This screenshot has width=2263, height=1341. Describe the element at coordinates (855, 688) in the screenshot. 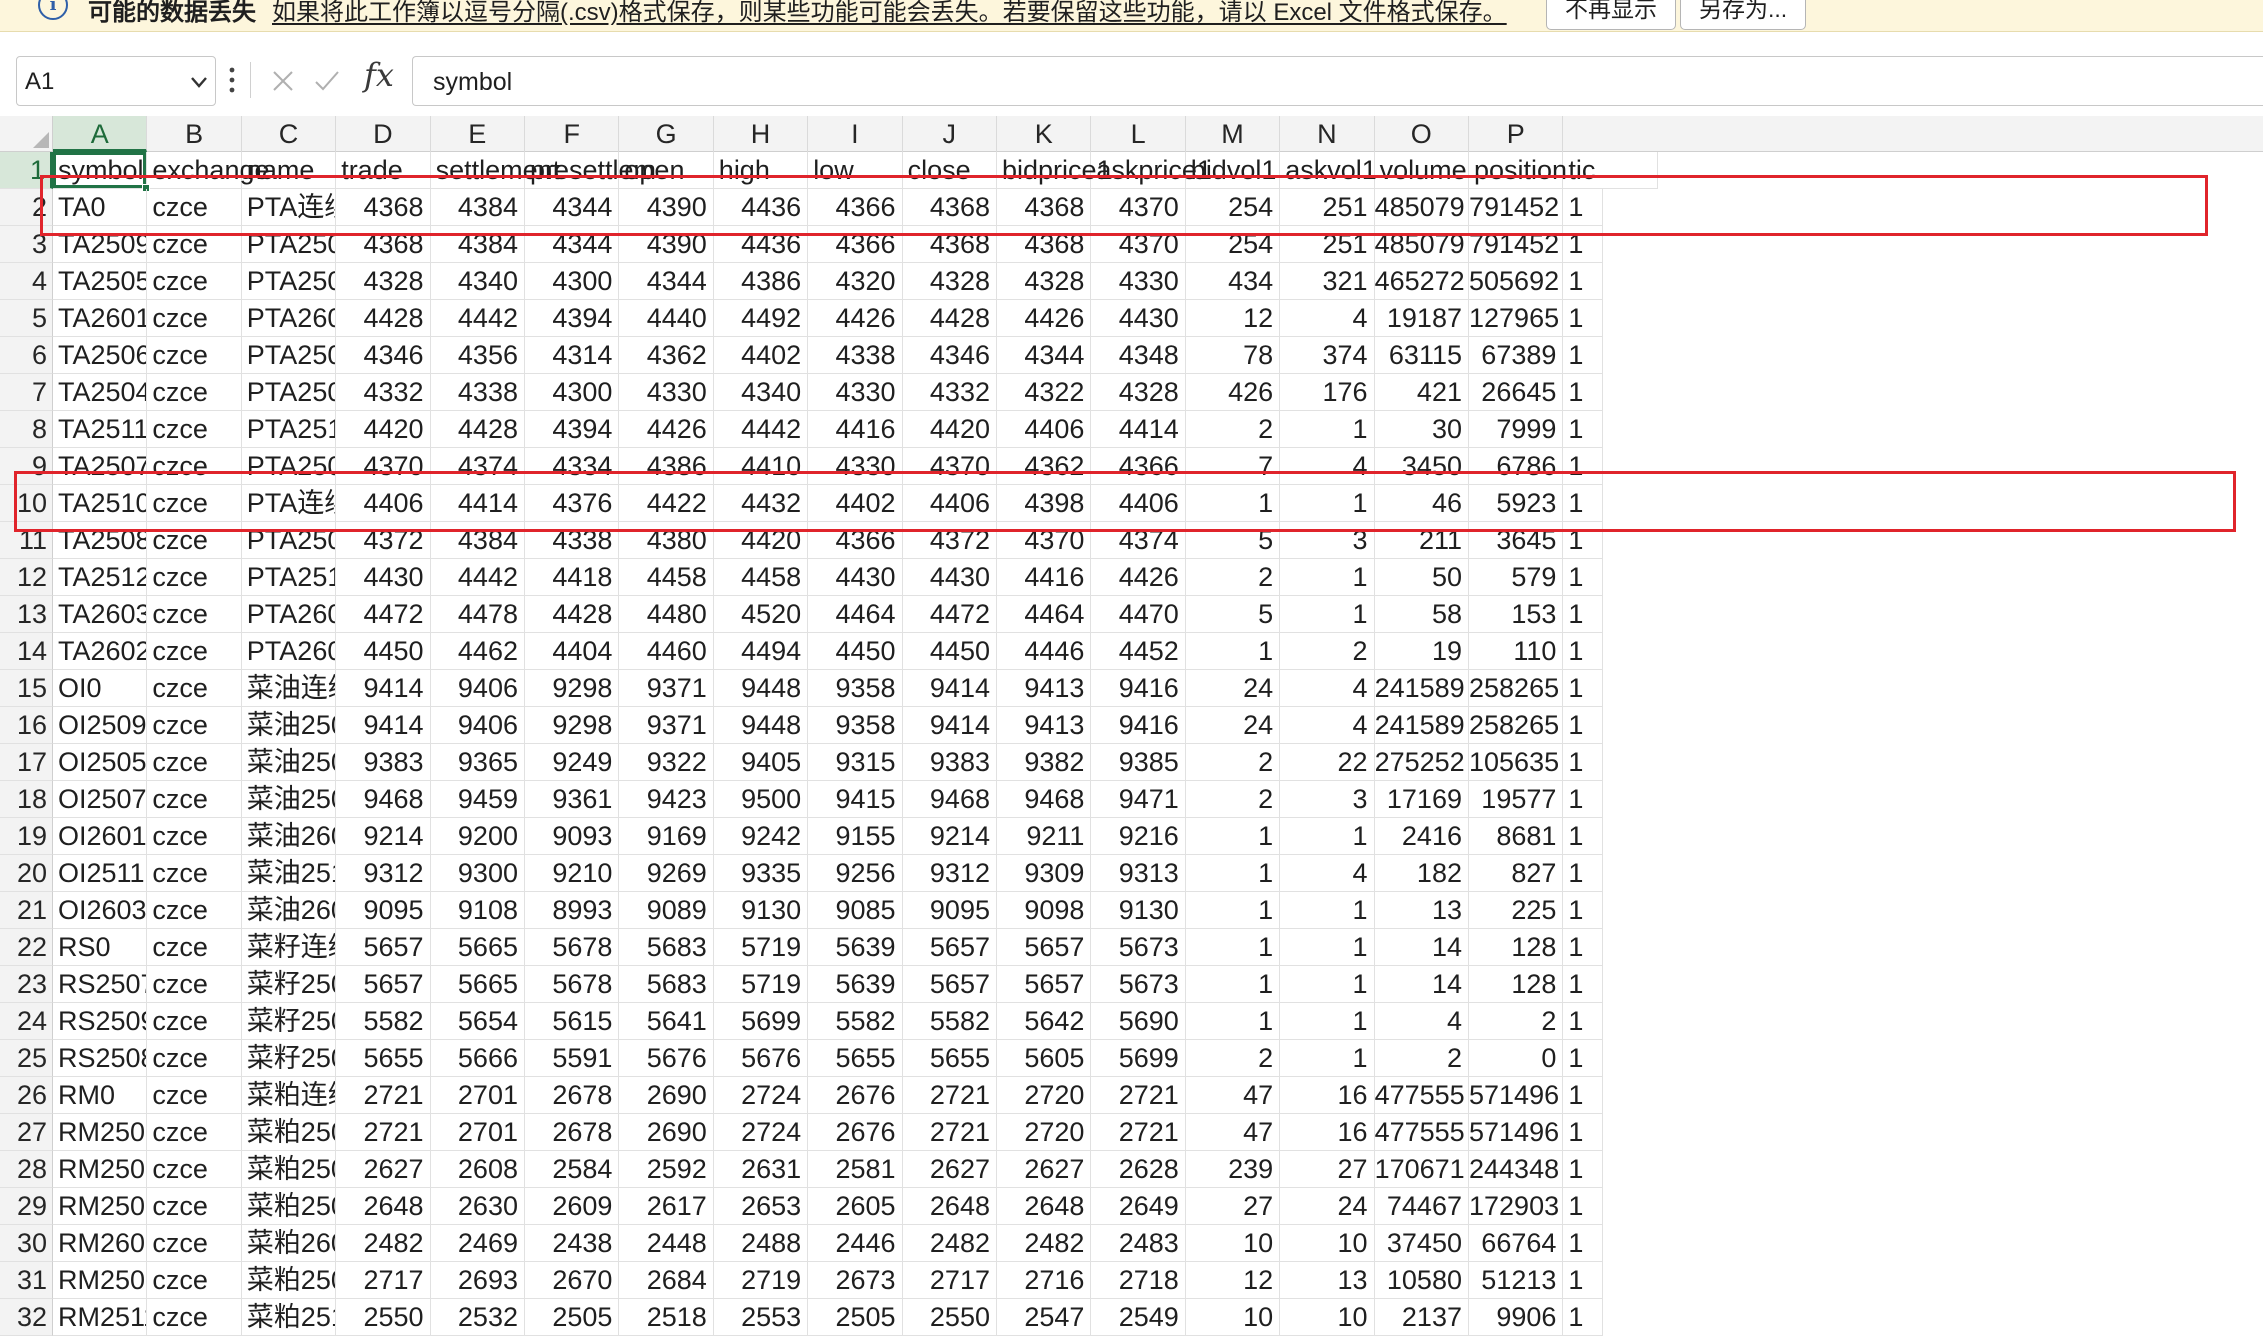

I see `cell: 9358` at that location.